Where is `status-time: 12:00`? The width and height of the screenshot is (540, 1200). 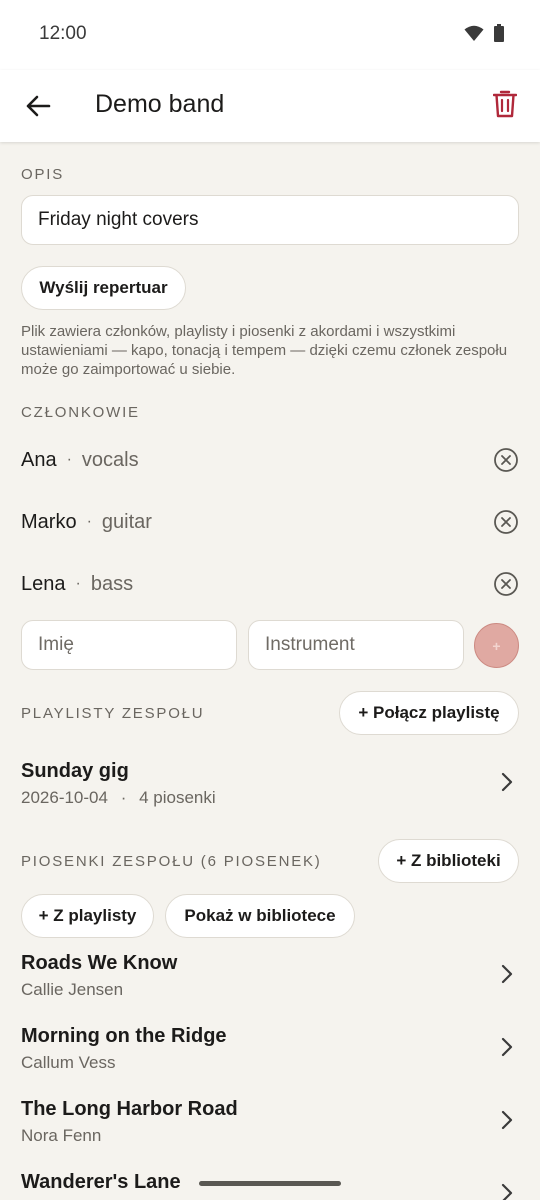
status-time: 12:00 is located at coordinates (63, 33).